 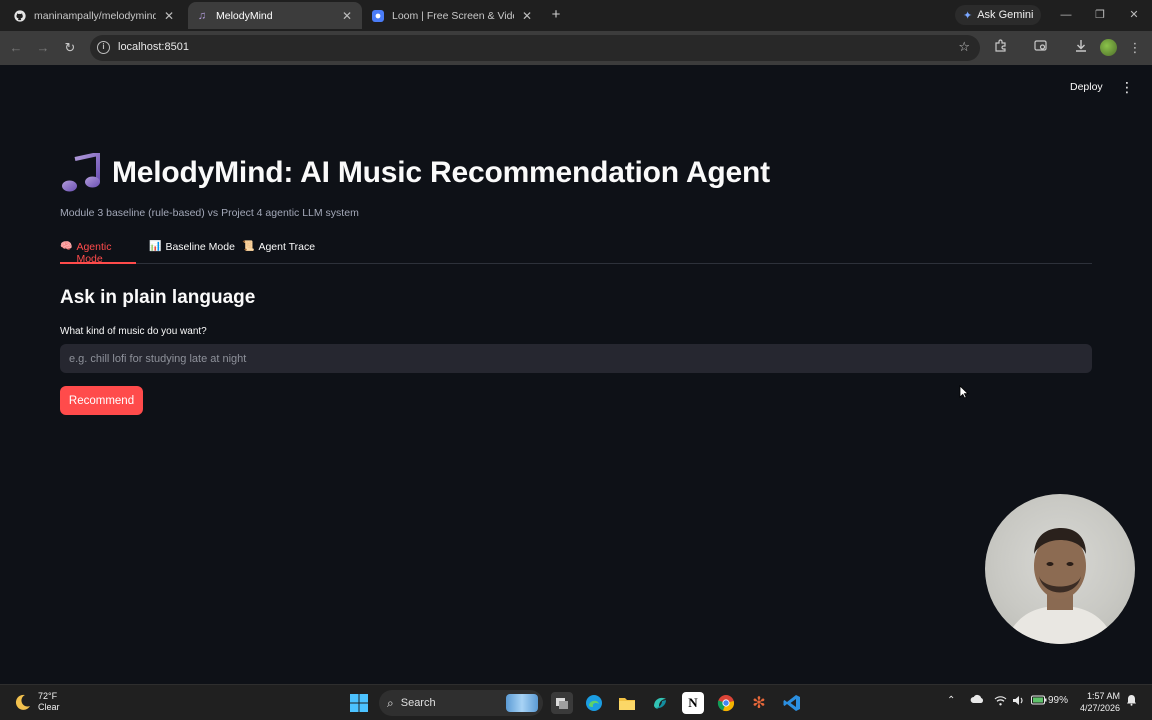 What do you see at coordinates (155, 246) in the screenshot?
I see `bar-chart-icon: 📊` at bounding box center [155, 246].